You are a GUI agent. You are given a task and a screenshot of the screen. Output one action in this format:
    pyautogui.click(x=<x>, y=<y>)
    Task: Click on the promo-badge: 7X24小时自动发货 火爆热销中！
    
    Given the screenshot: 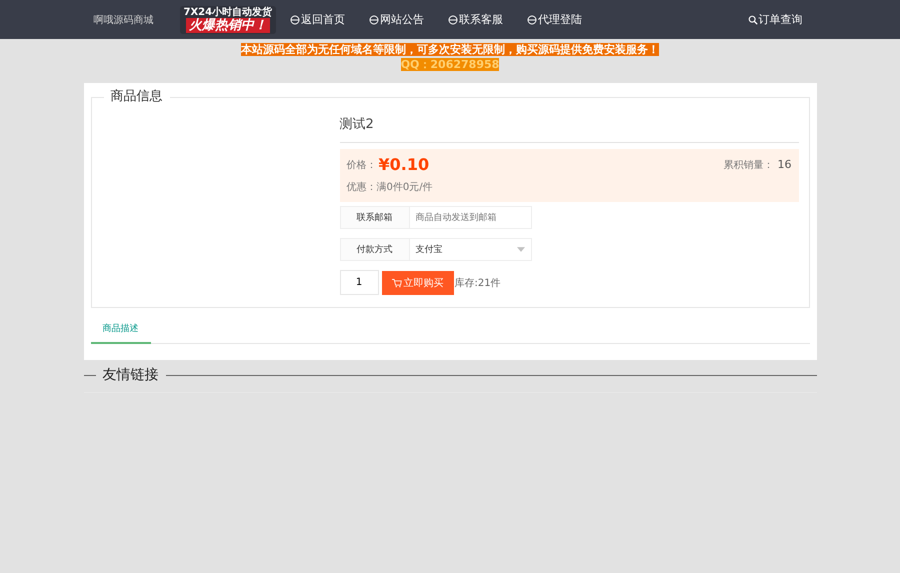 What is the action you would take?
    pyautogui.click(x=228, y=20)
    